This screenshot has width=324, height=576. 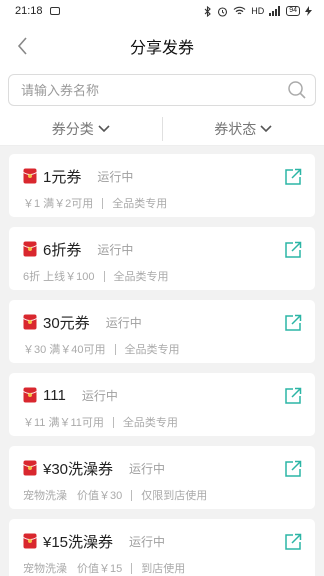 I want to click on bluetooth-icon, so click(x=208, y=11).